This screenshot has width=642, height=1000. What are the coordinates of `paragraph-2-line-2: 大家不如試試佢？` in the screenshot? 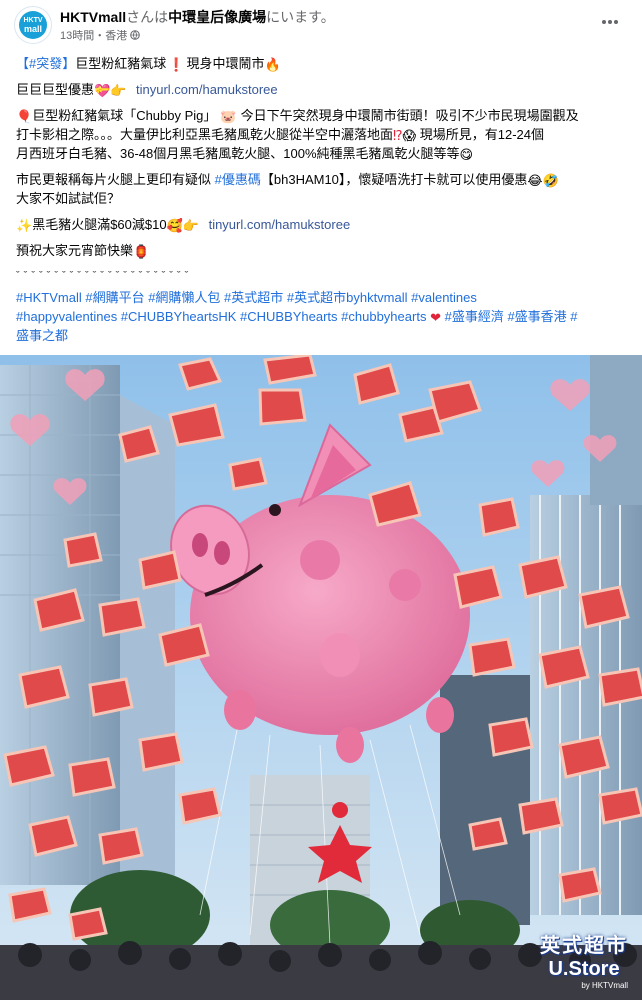 It's located at (68, 198).